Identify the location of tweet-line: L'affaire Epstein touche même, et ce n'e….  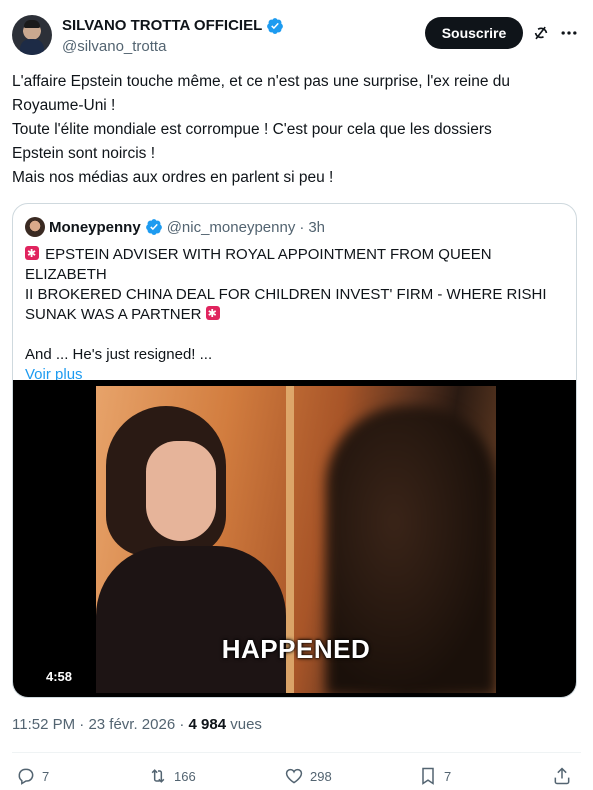
(261, 81).